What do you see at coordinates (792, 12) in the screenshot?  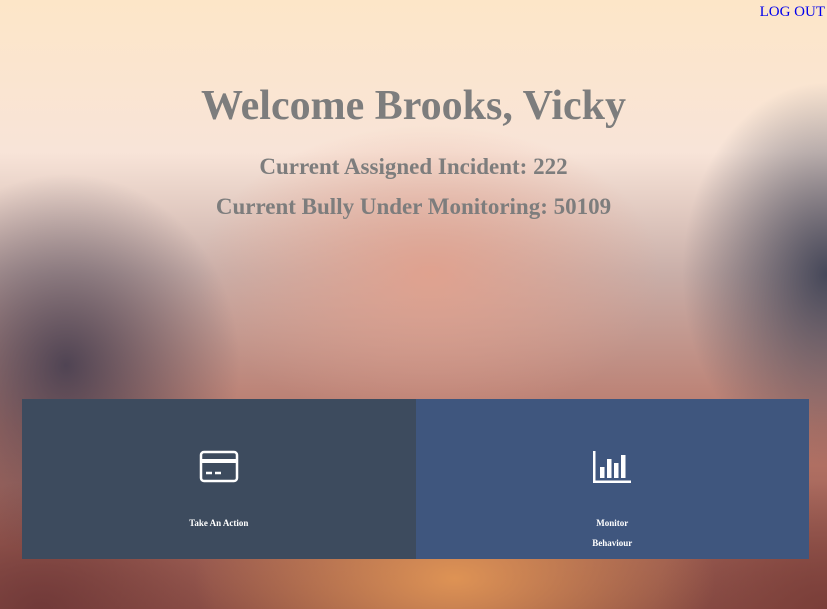 I see `logout-link: LOG OUT` at bounding box center [792, 12].